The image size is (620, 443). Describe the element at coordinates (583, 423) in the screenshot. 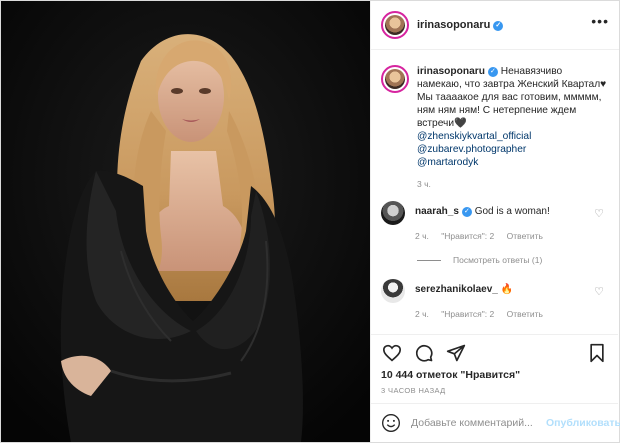

I see `publish-button: Опубликовать` at that location.